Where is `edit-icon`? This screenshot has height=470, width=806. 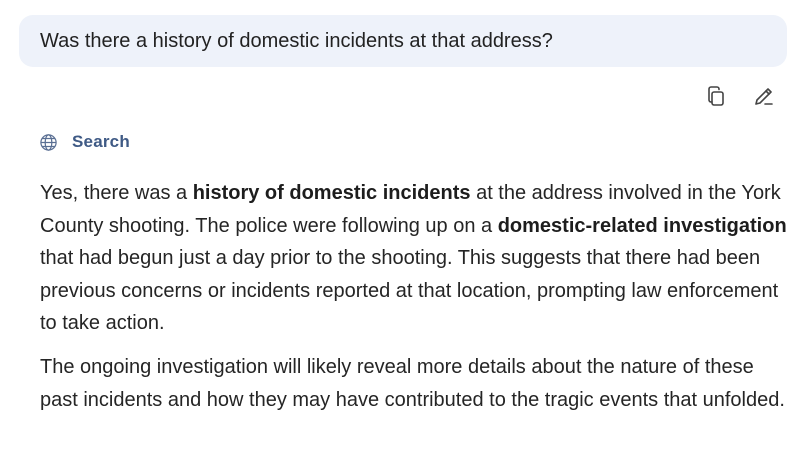 edit-icon is located at coordinates (764, 96).